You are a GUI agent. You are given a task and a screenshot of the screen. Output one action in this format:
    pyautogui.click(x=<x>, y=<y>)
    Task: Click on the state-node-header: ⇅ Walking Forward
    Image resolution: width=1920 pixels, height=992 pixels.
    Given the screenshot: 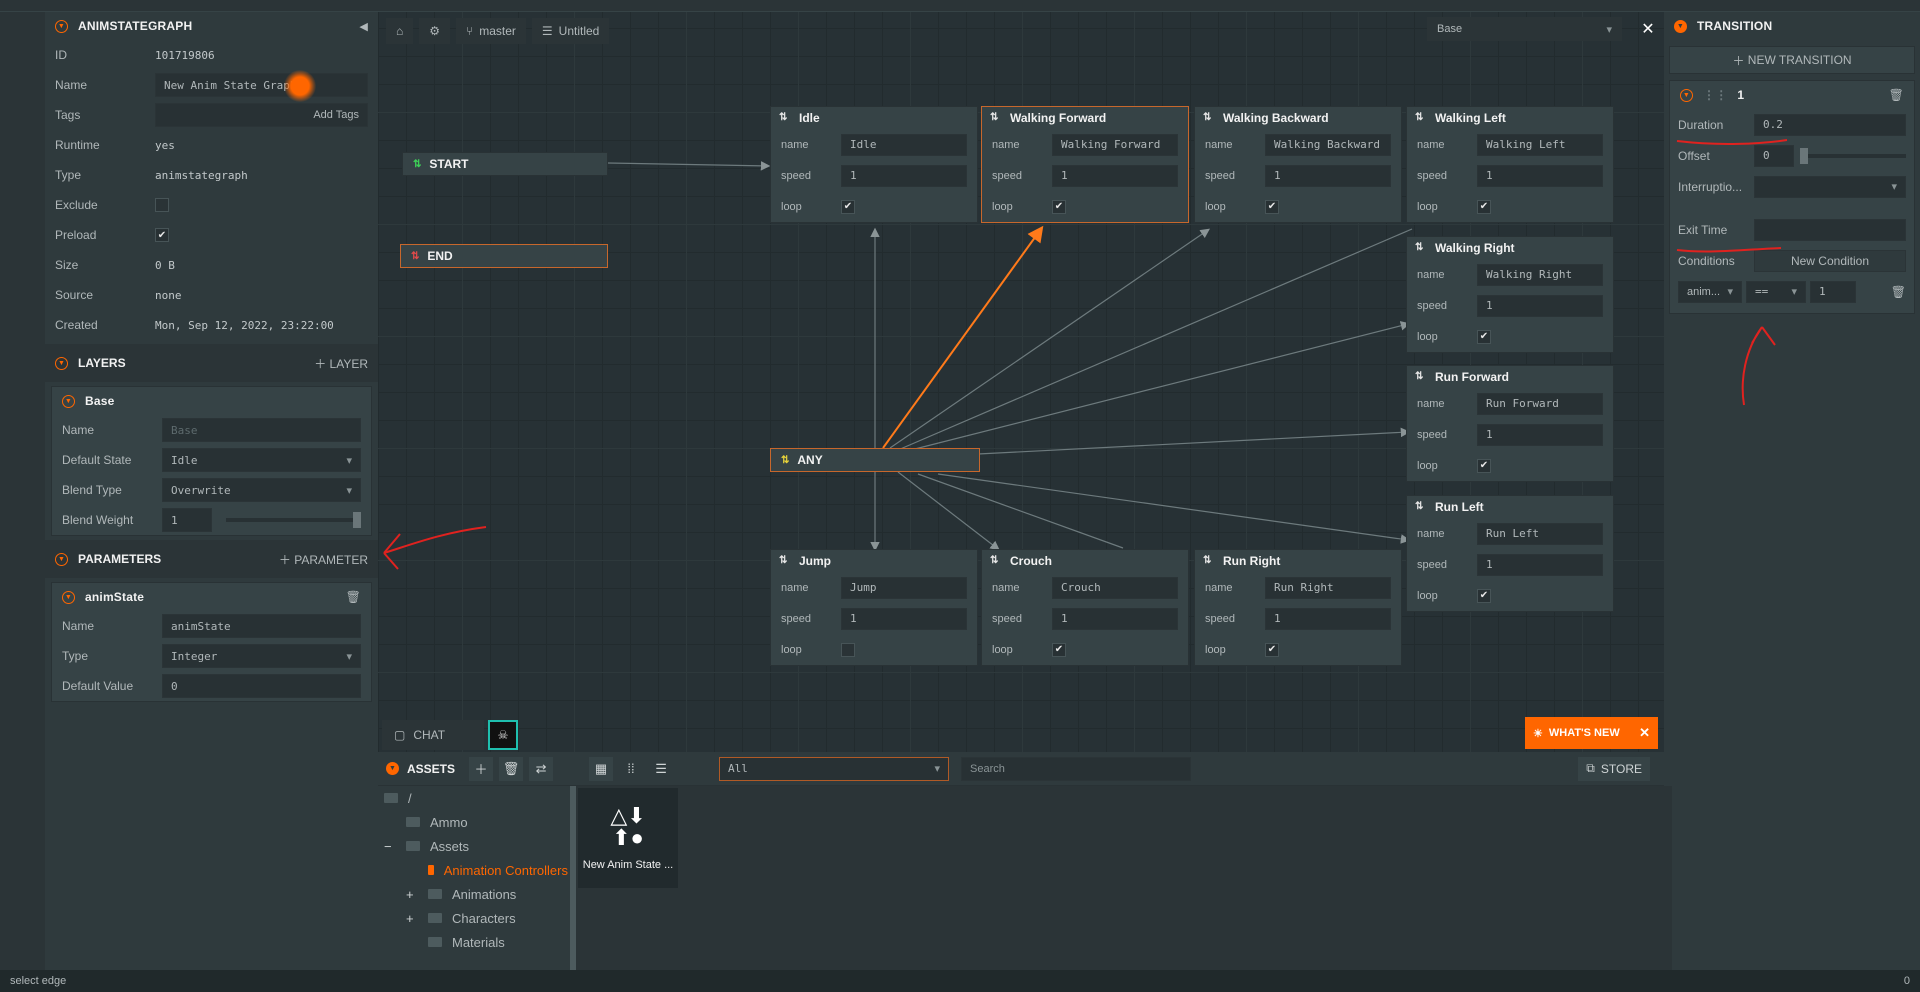 What is the action you would take?
    pyautogui.click(x=1085, y=118)
    